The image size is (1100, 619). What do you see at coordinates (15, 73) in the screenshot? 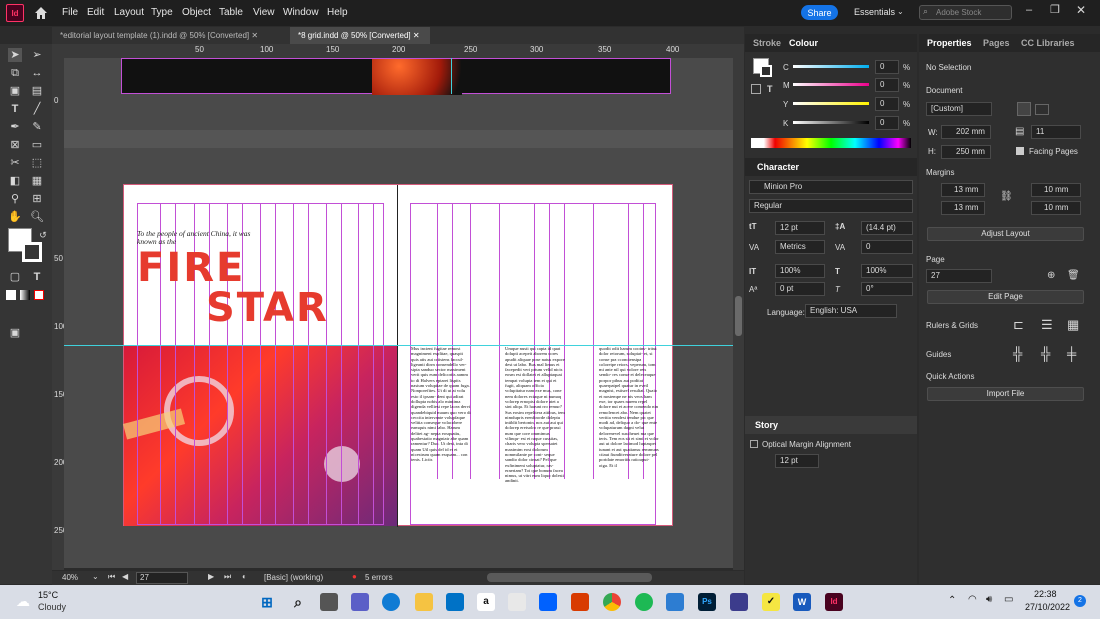
I see `page-tool-icon: ⧉` at bounding box center [15, 73].